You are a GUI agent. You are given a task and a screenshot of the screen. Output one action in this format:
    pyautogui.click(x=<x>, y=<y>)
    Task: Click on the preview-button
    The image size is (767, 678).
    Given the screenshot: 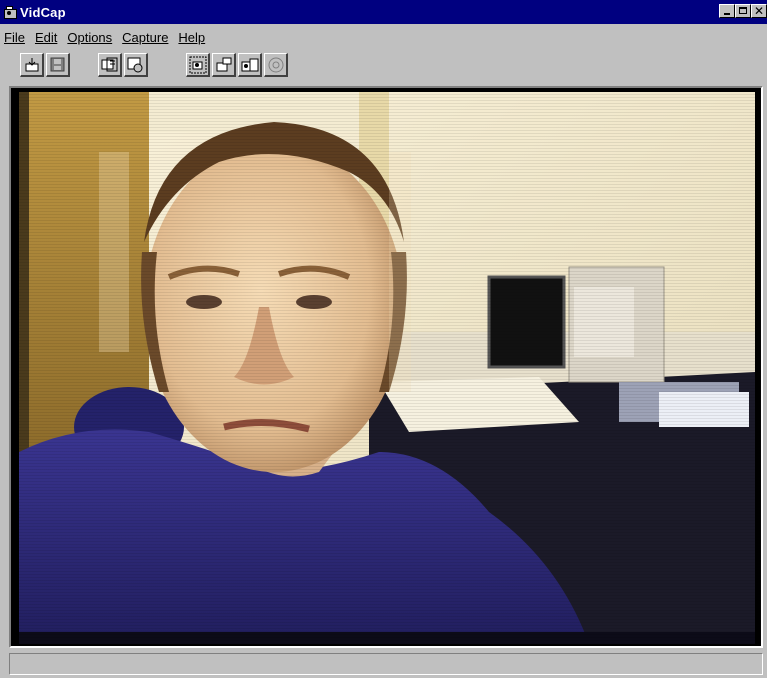 What is the action you would take?
    pyautogui.click(x=110, y=65)
    